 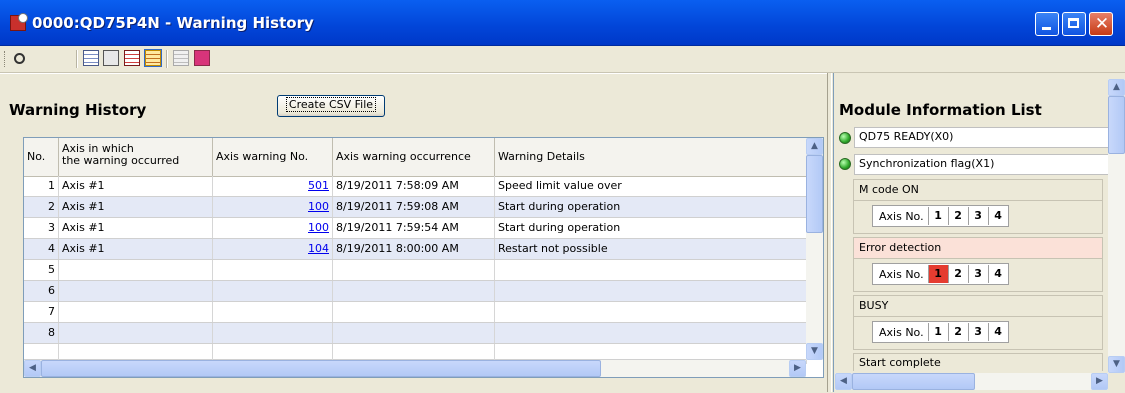 I want to click on close-button: ✕, so click(x=1101, y=24).